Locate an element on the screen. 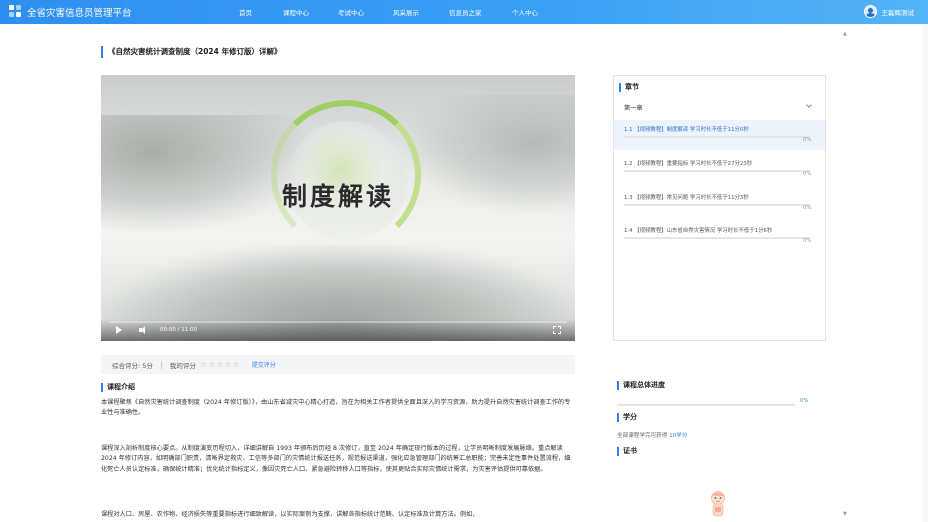 The width and height of the screenshot is (928, 522). lesson-item-1-1: 1.1 【视频教程】制度解读 学习时长不低于11分0秒 0% is located at coordinates (719, 135).